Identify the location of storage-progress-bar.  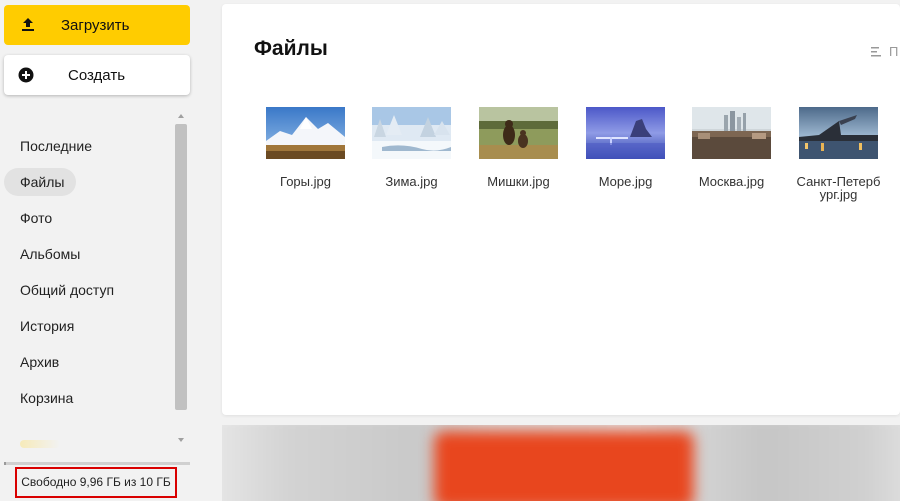
(97, 463).